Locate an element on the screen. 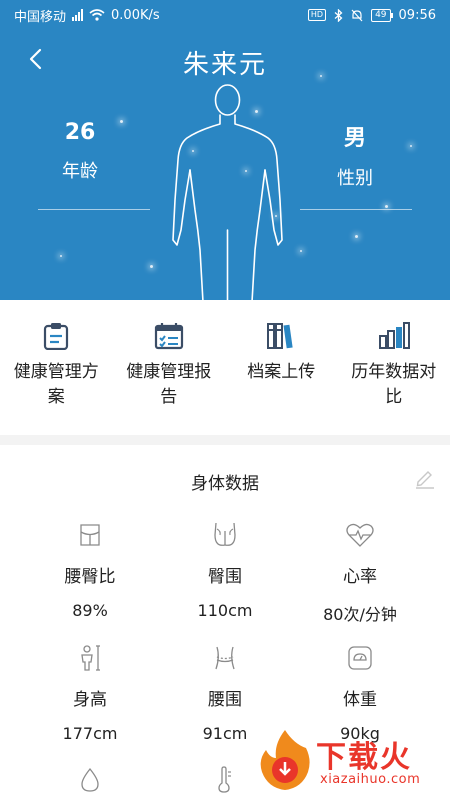  menu-yearly-compare: 历年数据对比 is located at coordinates (394, 367).